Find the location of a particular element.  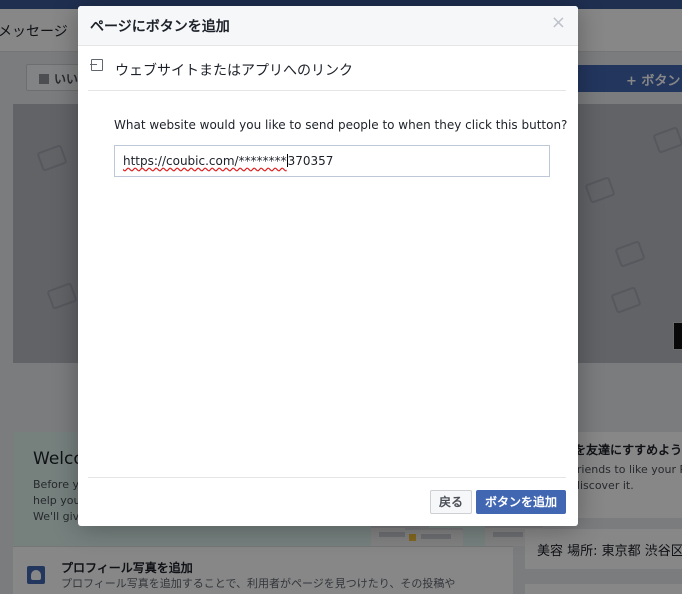

dialog-title: ページにボタンを追加 is located at coordinates (160, 27).